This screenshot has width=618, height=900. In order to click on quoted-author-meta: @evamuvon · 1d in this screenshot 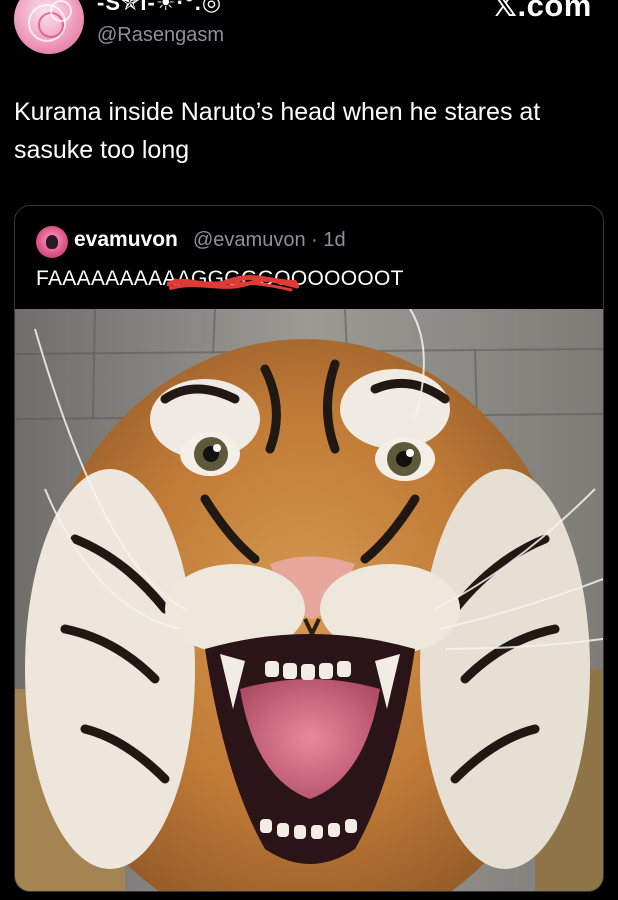, I will do `click(269, 240)`.